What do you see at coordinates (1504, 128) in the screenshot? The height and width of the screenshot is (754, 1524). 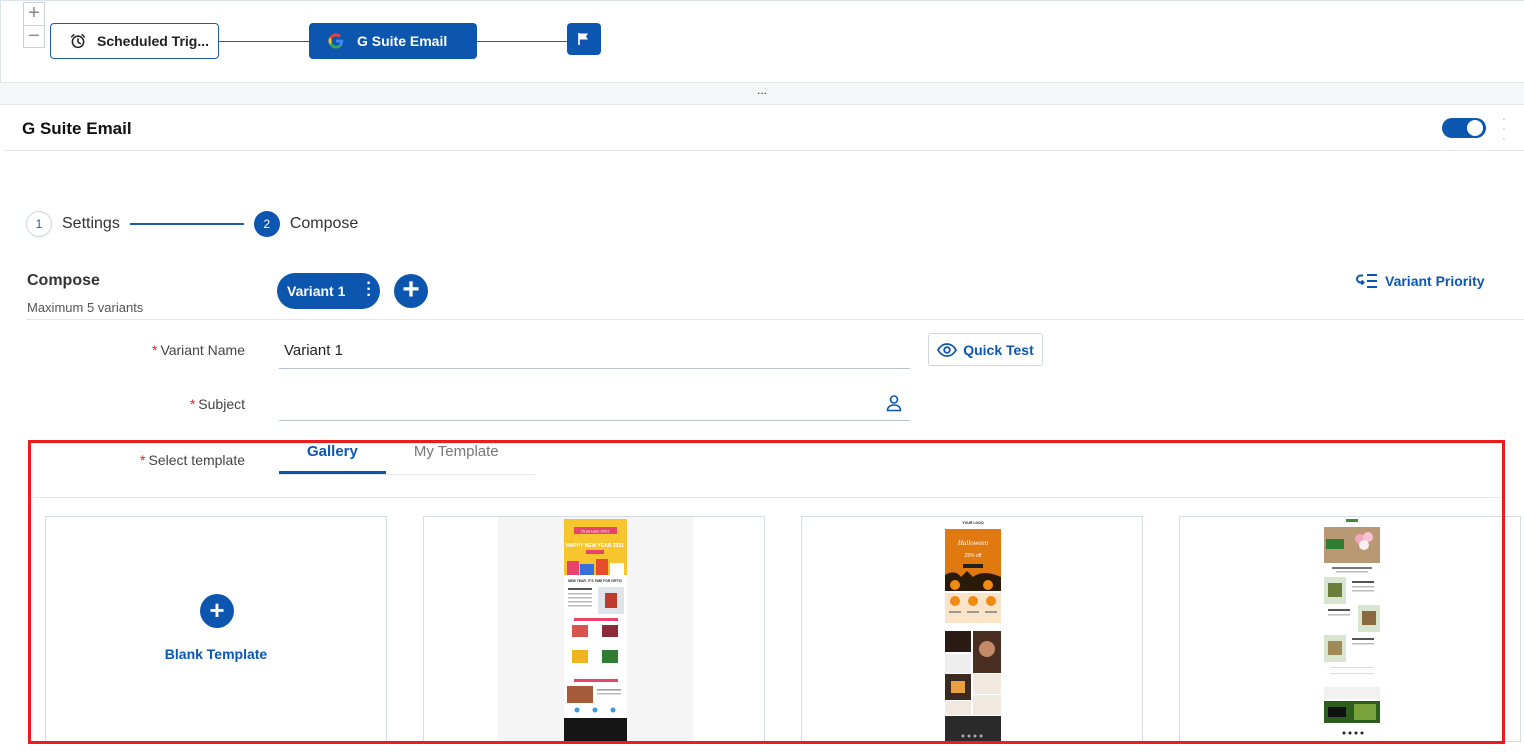 I see `panel-more-icon: · · ·` at bounding box center [1504, 128].